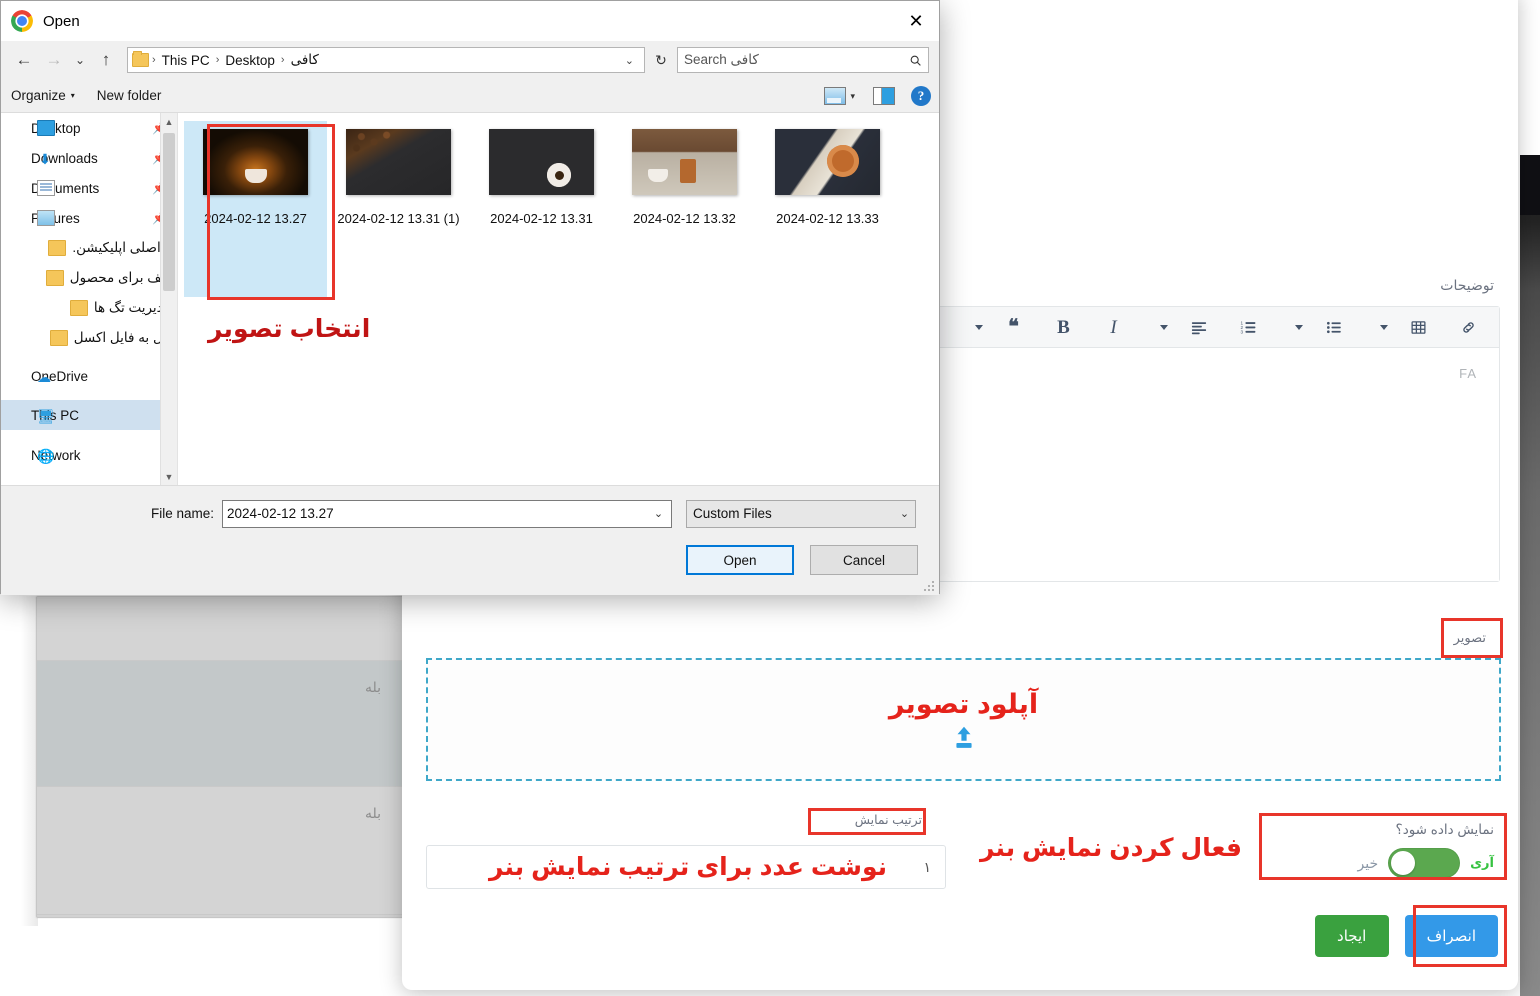 The width and height of the screenshot is (1540, 996). Describe the element at coordinates (186, 60) in the screenshot. I see `breadcrumb-this-pc: This PC` at that location.